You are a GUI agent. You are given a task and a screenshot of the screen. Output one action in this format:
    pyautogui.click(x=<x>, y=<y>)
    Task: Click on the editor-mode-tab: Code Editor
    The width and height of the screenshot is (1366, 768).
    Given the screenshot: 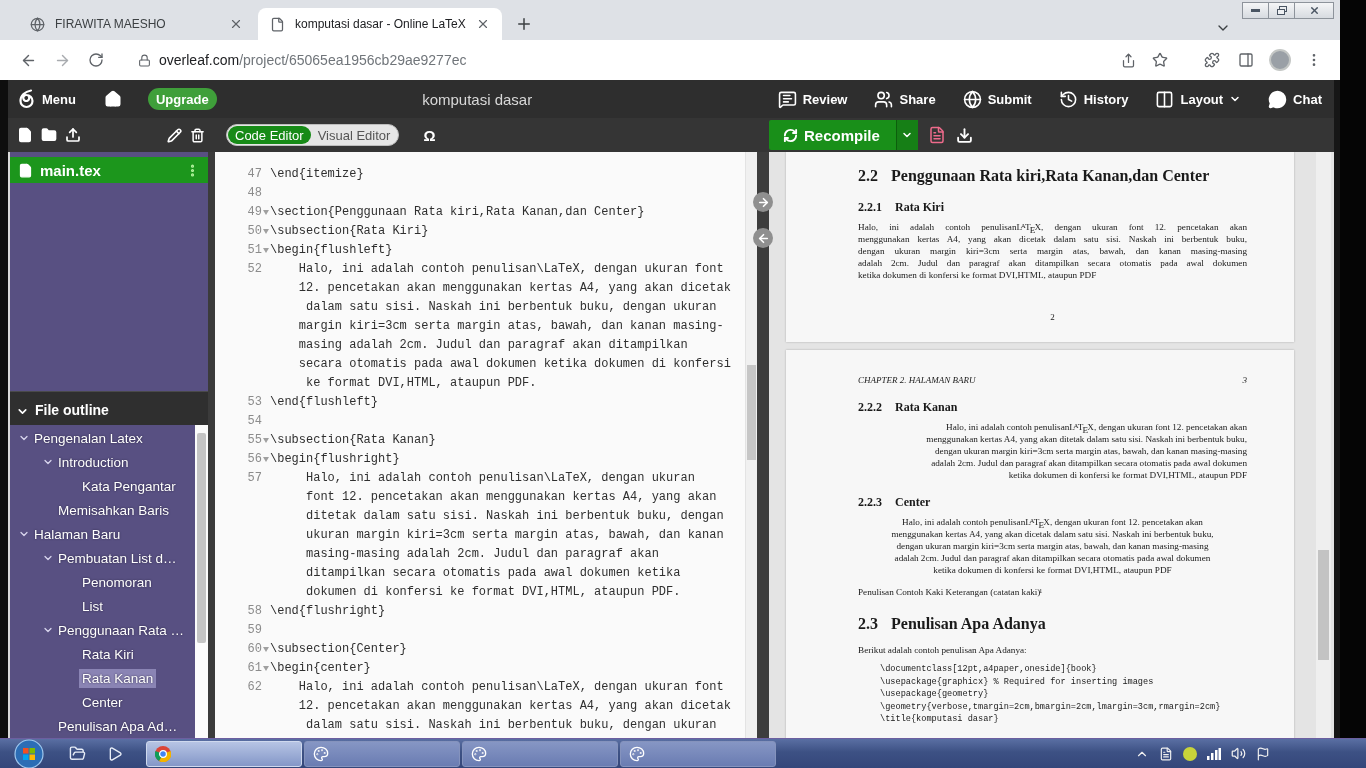 What is the action you would take?
    pyautogui.click(x=269, y=135)
    